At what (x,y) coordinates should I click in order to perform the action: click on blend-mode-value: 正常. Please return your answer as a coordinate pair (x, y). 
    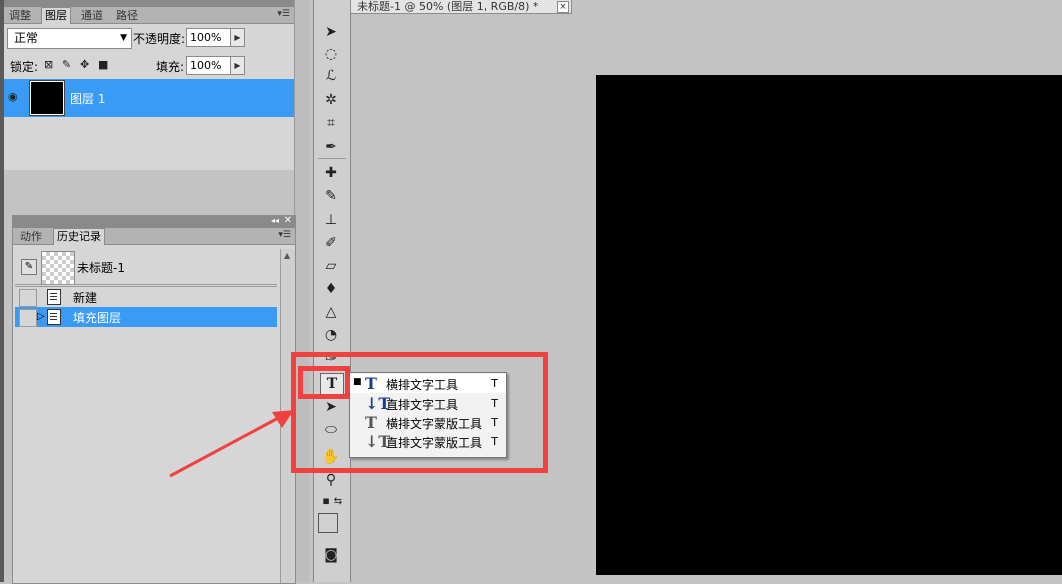
    Looking at the image, I should click on (26, 38).